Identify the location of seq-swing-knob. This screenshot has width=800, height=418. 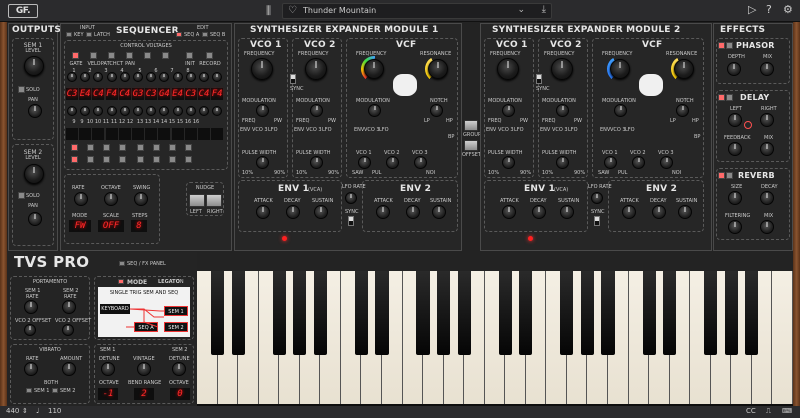
(141, 199).